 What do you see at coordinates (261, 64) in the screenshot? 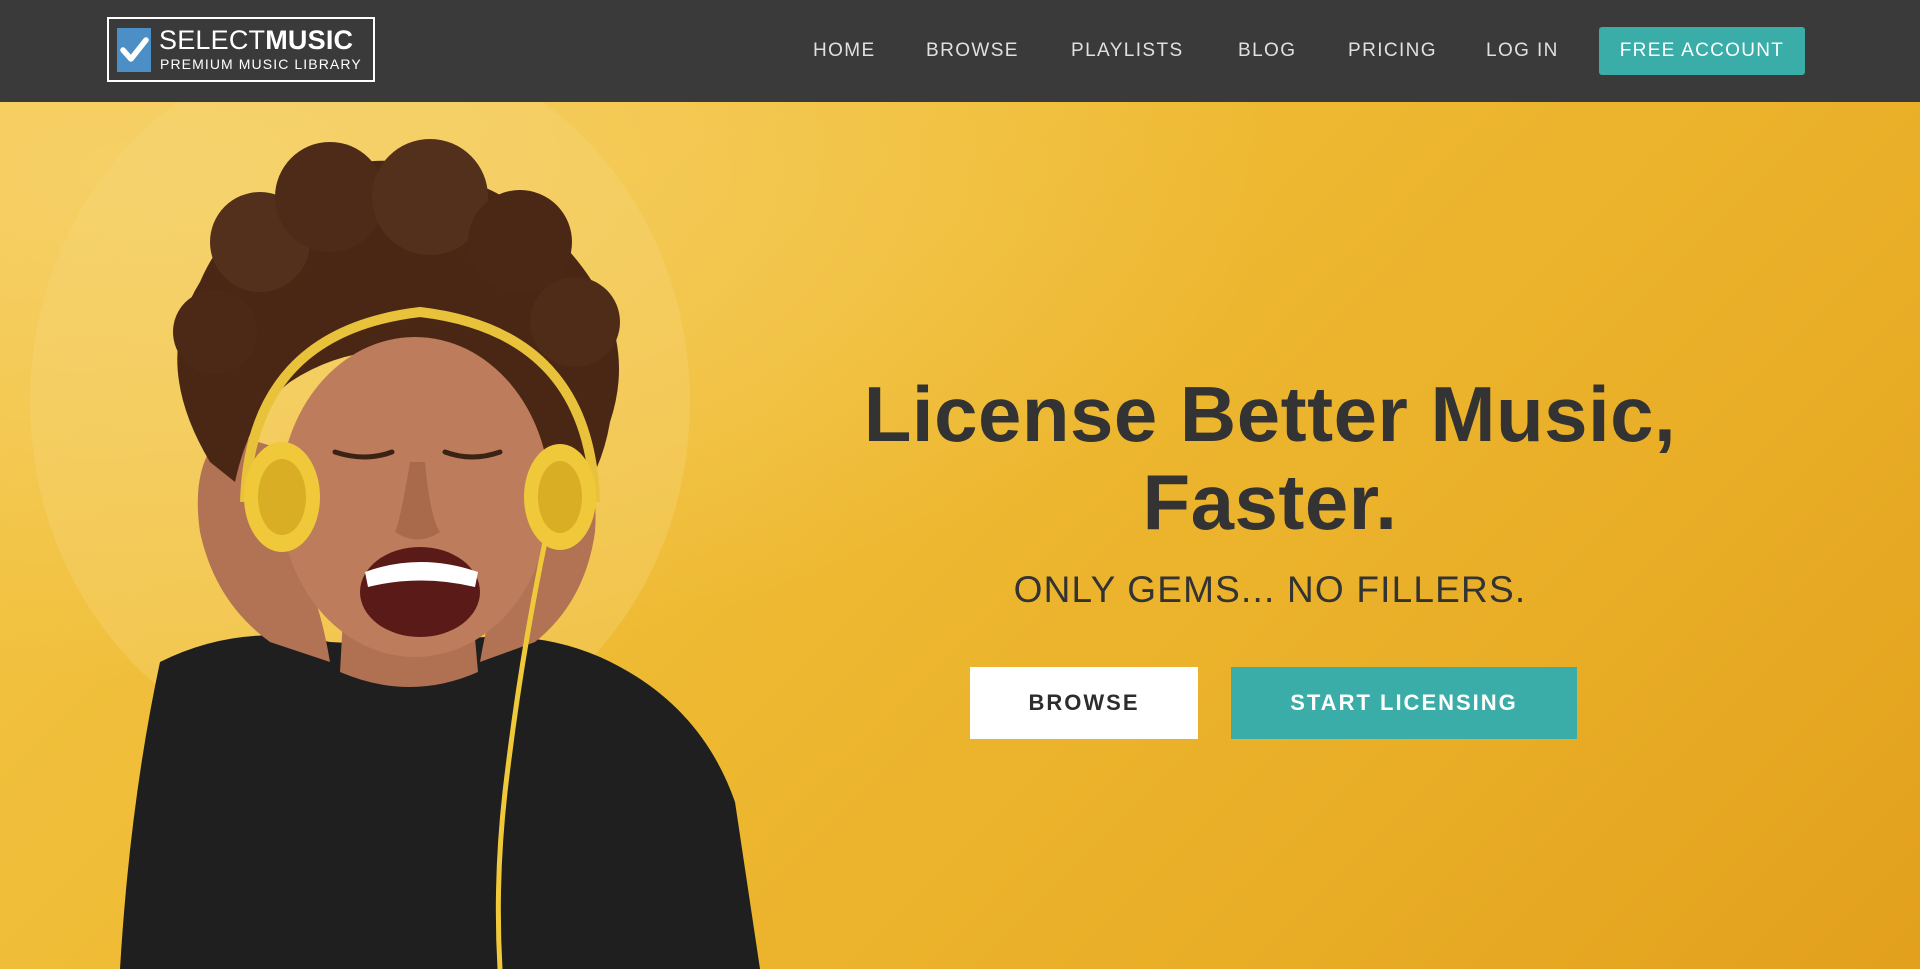
I see `logo-tagline: PREMIUM MUSIC LIBRARY` at bounding box center [261, 64].